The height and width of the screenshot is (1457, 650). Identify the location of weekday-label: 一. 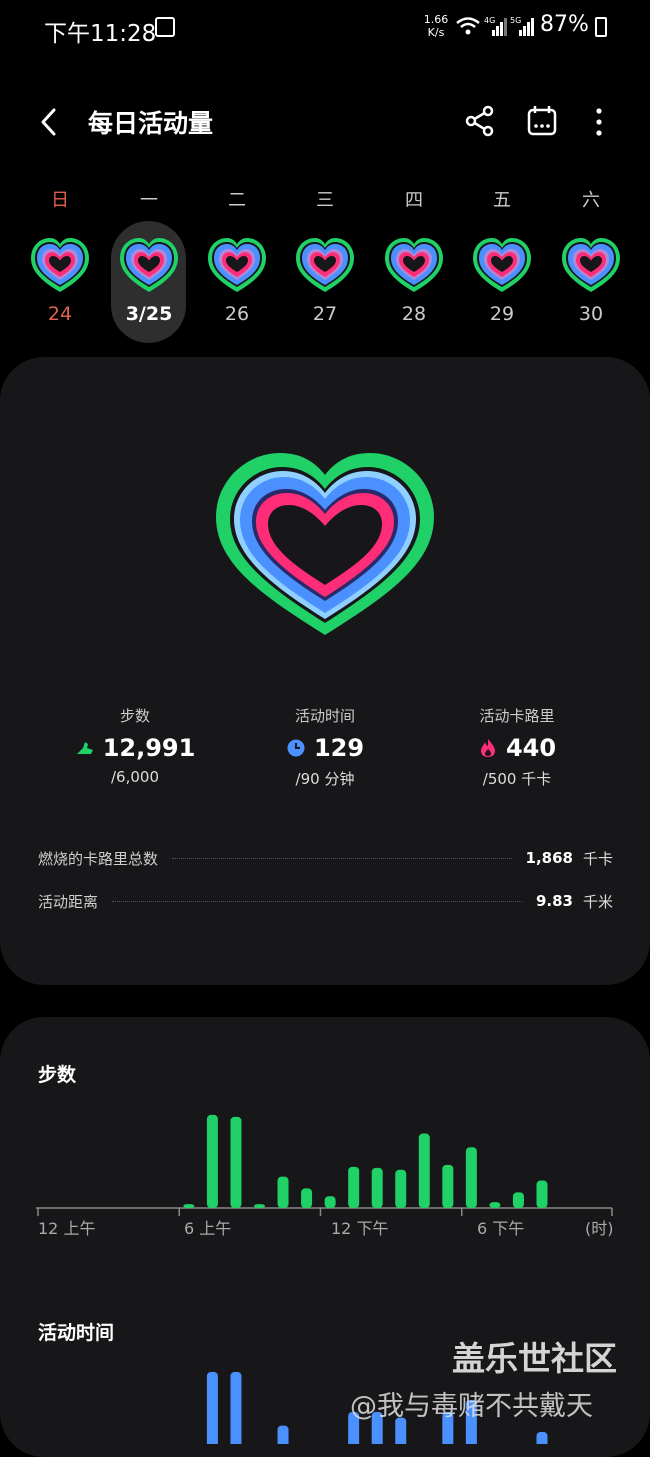
(149, 200).